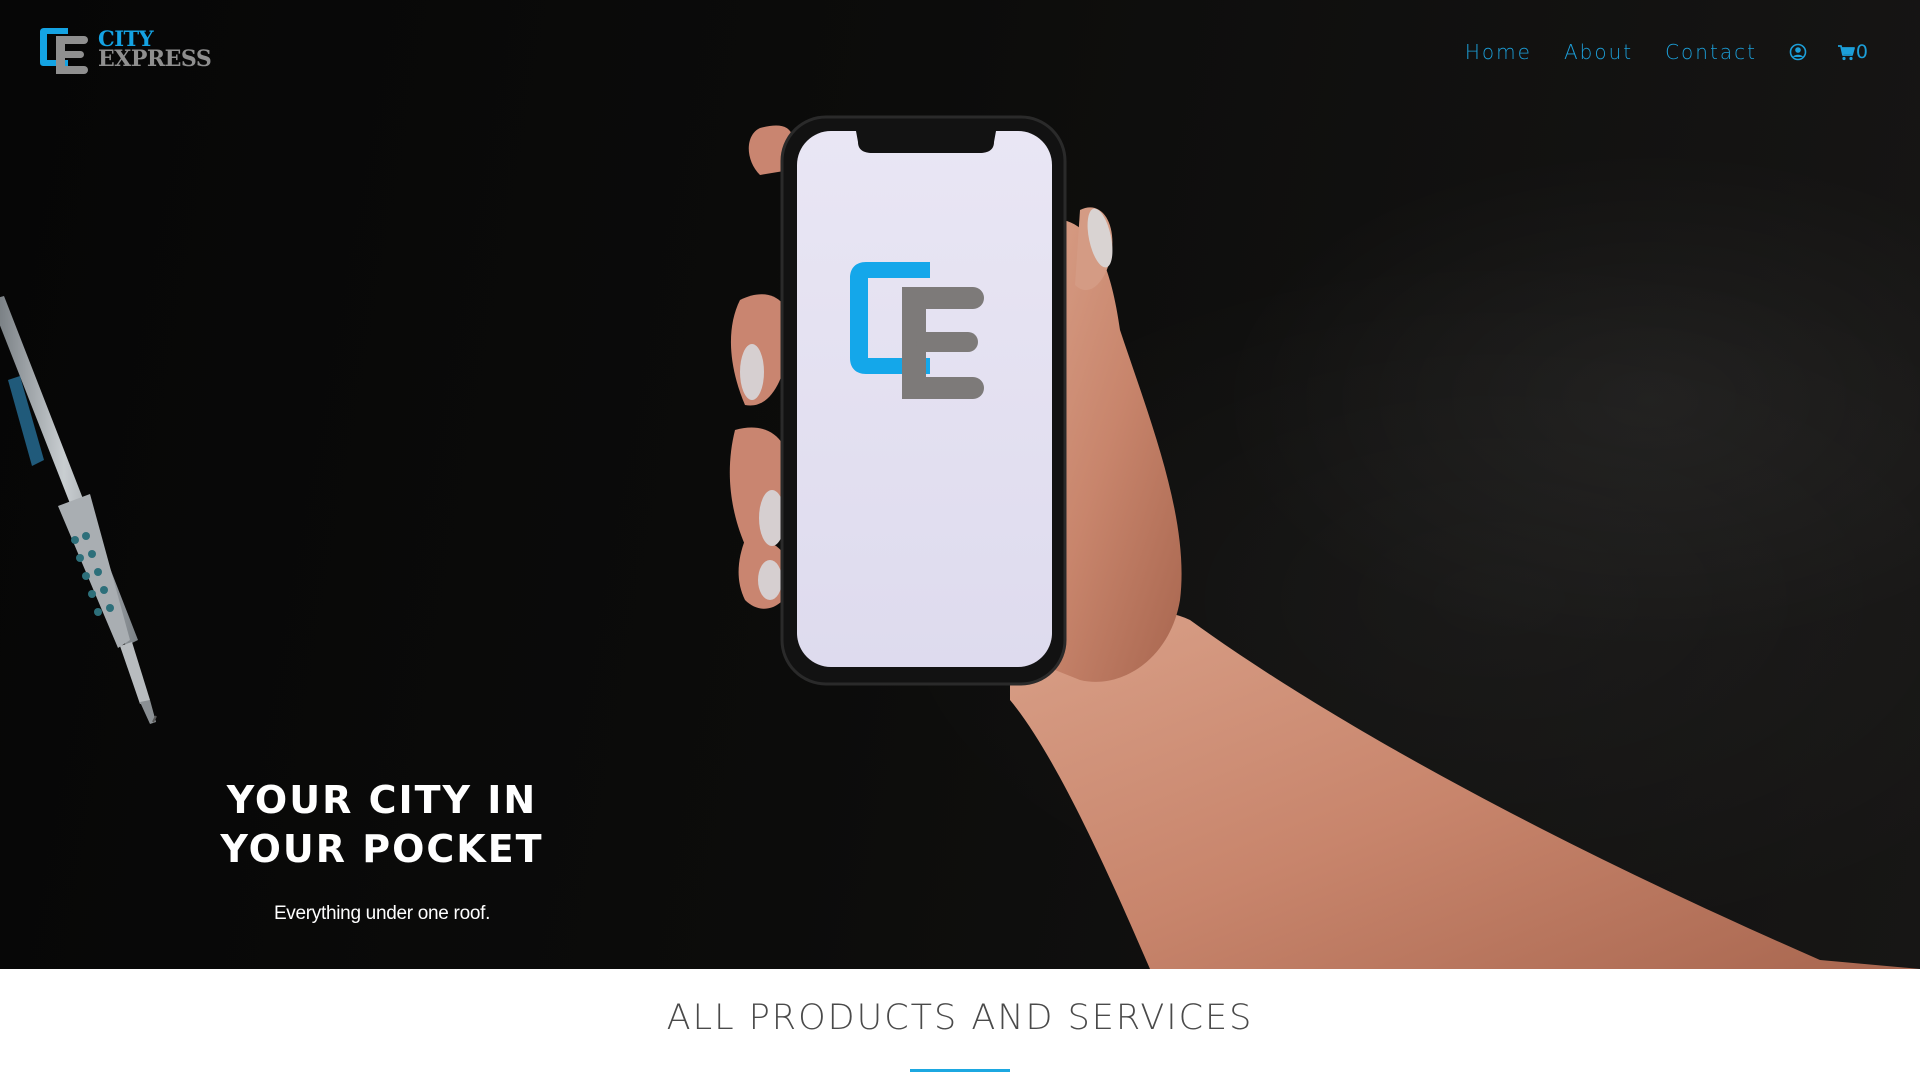 This screenshot has width=1920, height=1079. I want to click on cart-button: 0, so click(1852, 52).